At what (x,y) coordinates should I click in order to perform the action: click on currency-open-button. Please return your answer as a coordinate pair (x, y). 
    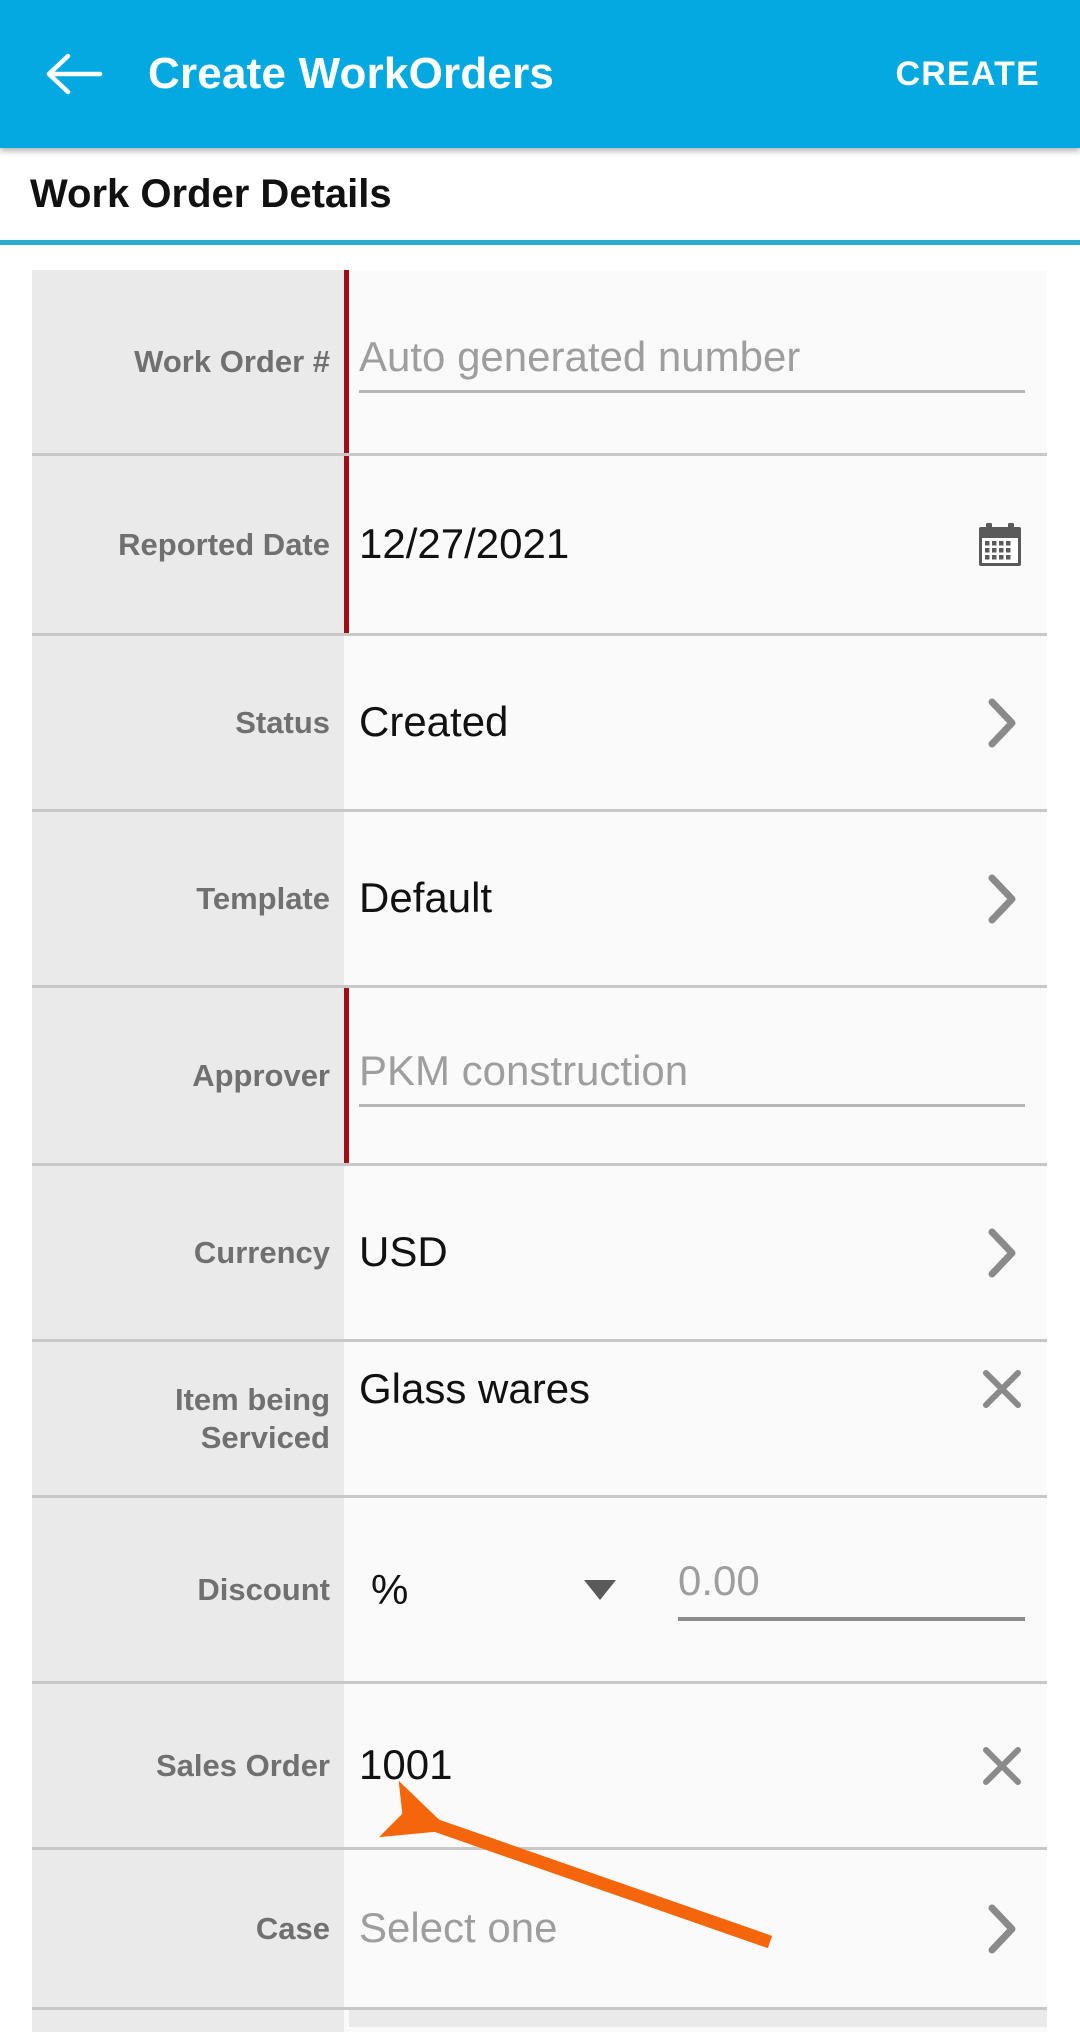
    Looking at the image, I should click on (995, 1253).